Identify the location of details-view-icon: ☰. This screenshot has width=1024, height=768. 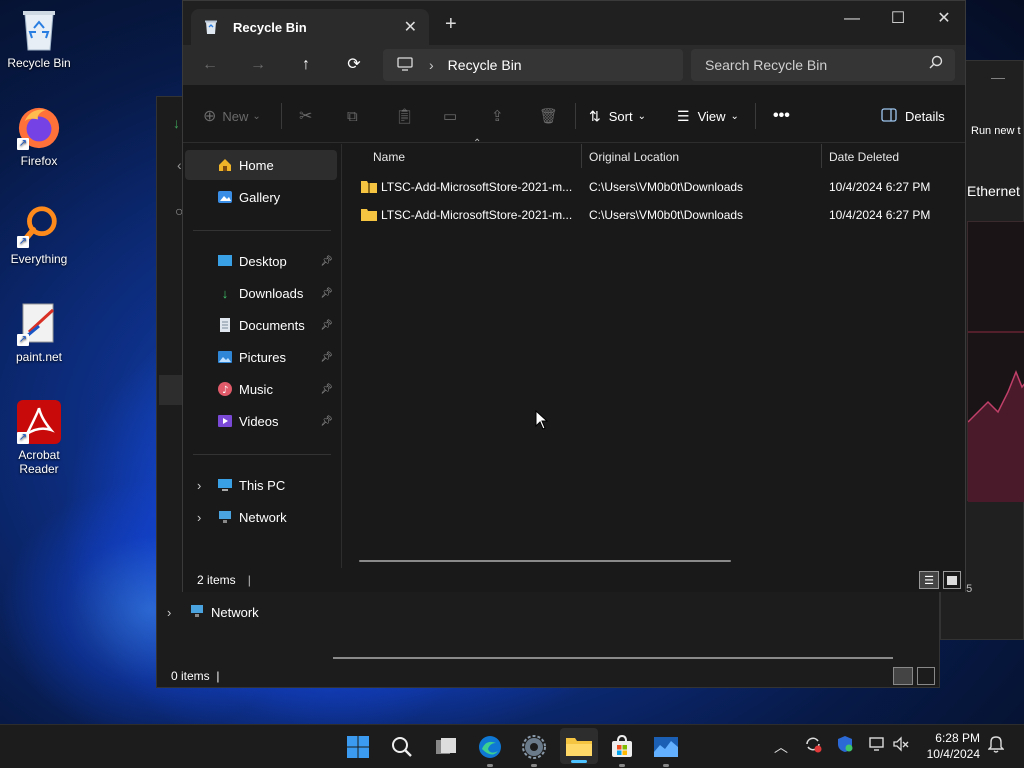
(929, 580).